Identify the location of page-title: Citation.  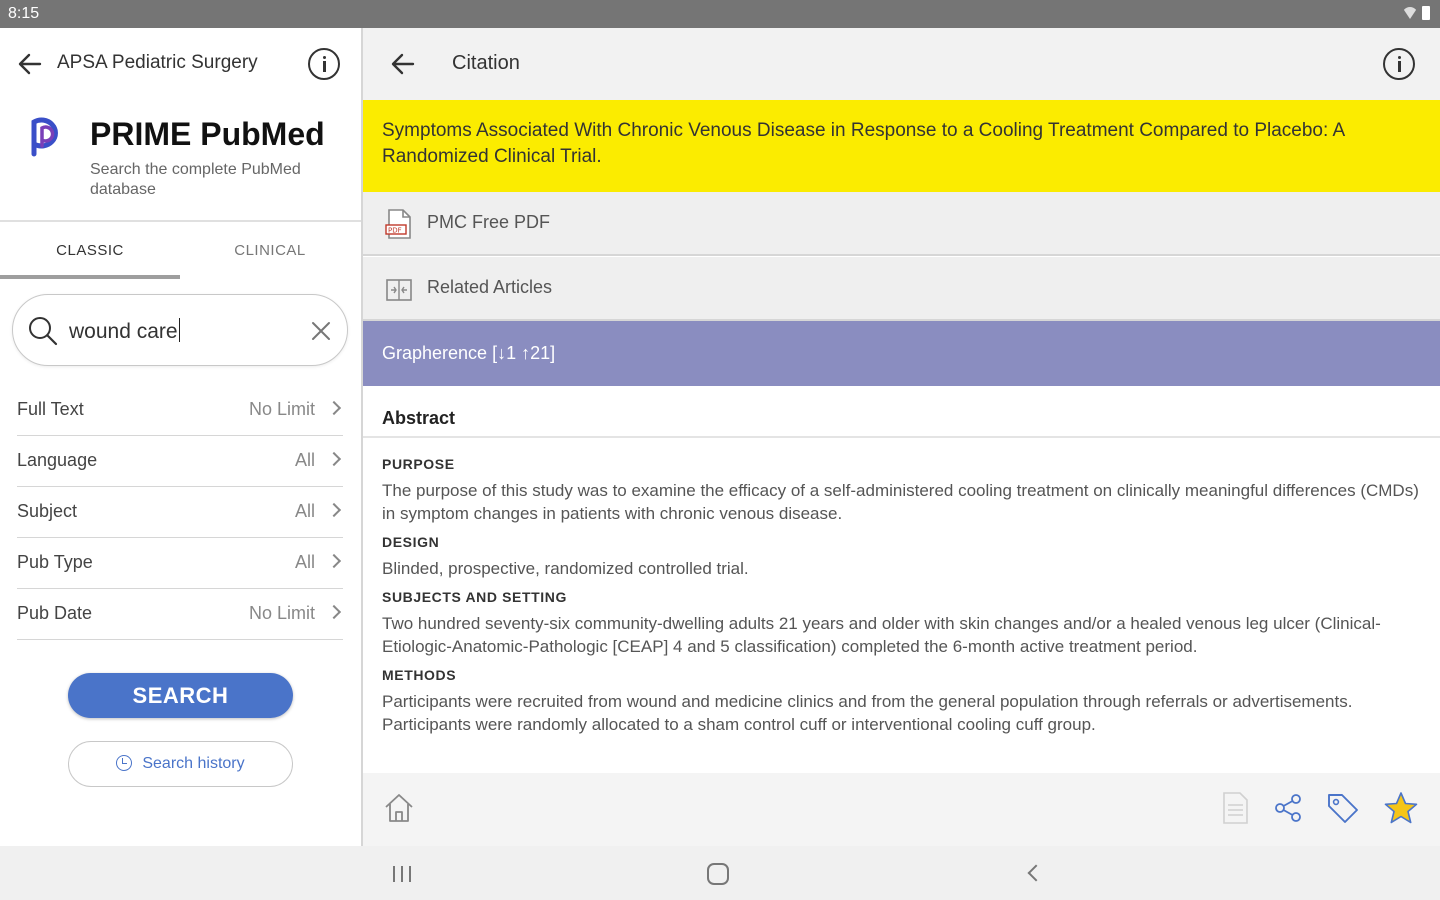
(486, 63).